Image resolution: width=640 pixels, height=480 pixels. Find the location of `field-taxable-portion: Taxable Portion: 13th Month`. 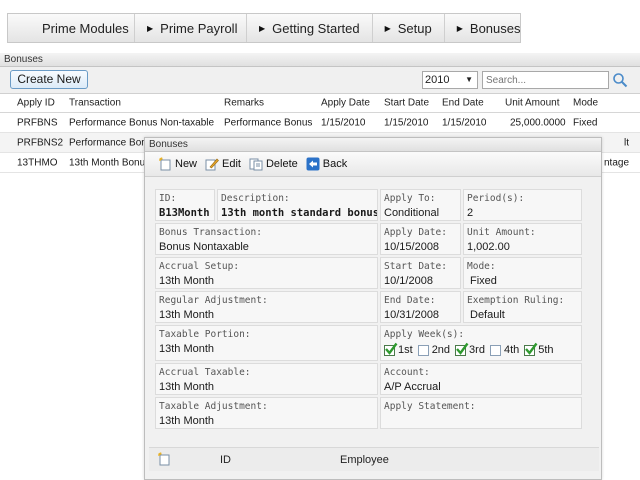

field-taxable-portion: Taxable Portion: 13th Month is located at coordinates (266, 343).